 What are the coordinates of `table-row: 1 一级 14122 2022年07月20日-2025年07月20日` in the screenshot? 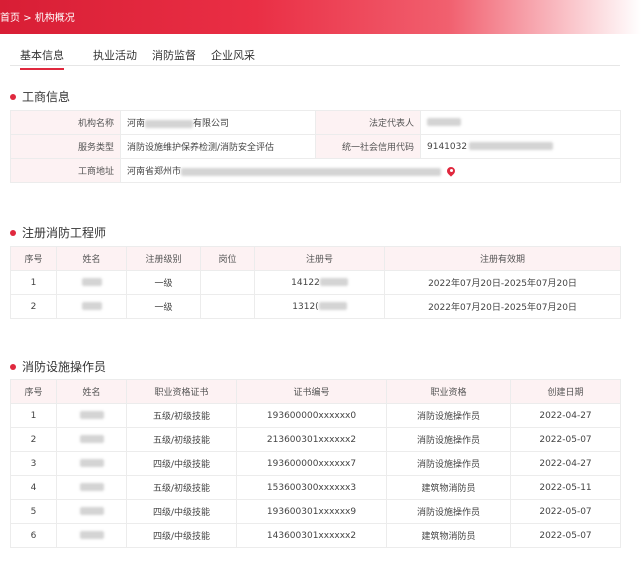 It's located at (315, 282).